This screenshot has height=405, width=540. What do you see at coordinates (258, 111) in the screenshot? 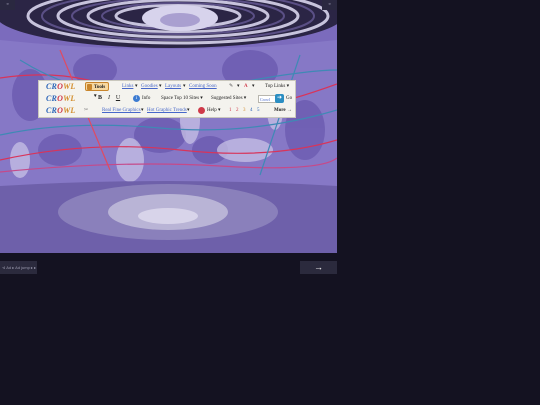
I see `page-link-5: 5` at bounding box center [258, 111].